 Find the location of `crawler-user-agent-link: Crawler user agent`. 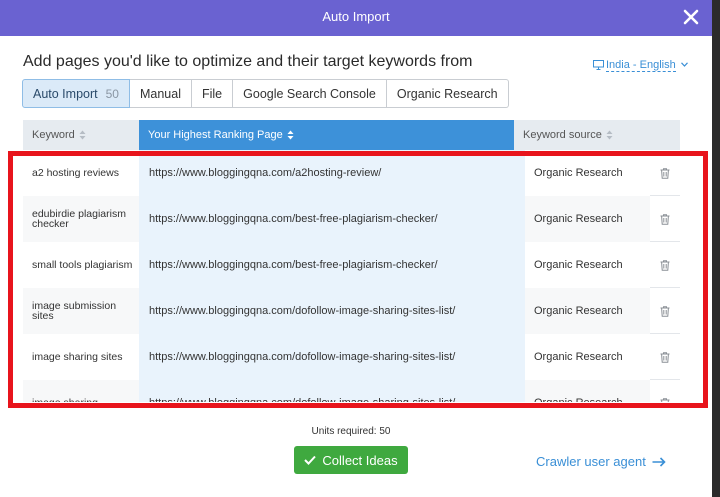

crawler-user-agent-link: Crawler user agent is located at coordinates (601, 461).